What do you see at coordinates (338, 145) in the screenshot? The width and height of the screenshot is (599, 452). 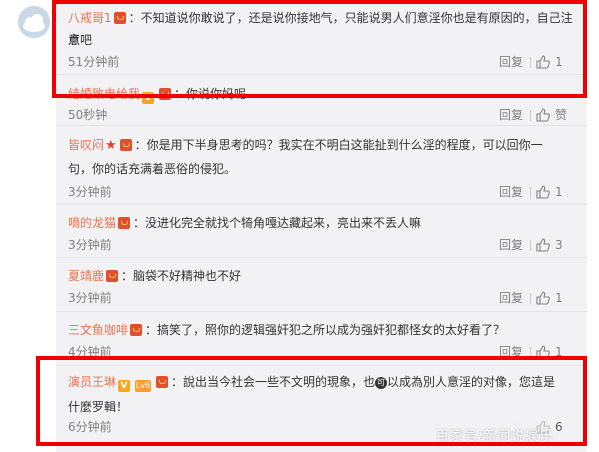 I see `comment-text: ：你是用下半身思考的吗？我实在不明白这能扯到什么淫的程度，可以回你一` at bounding box center [338, 145].